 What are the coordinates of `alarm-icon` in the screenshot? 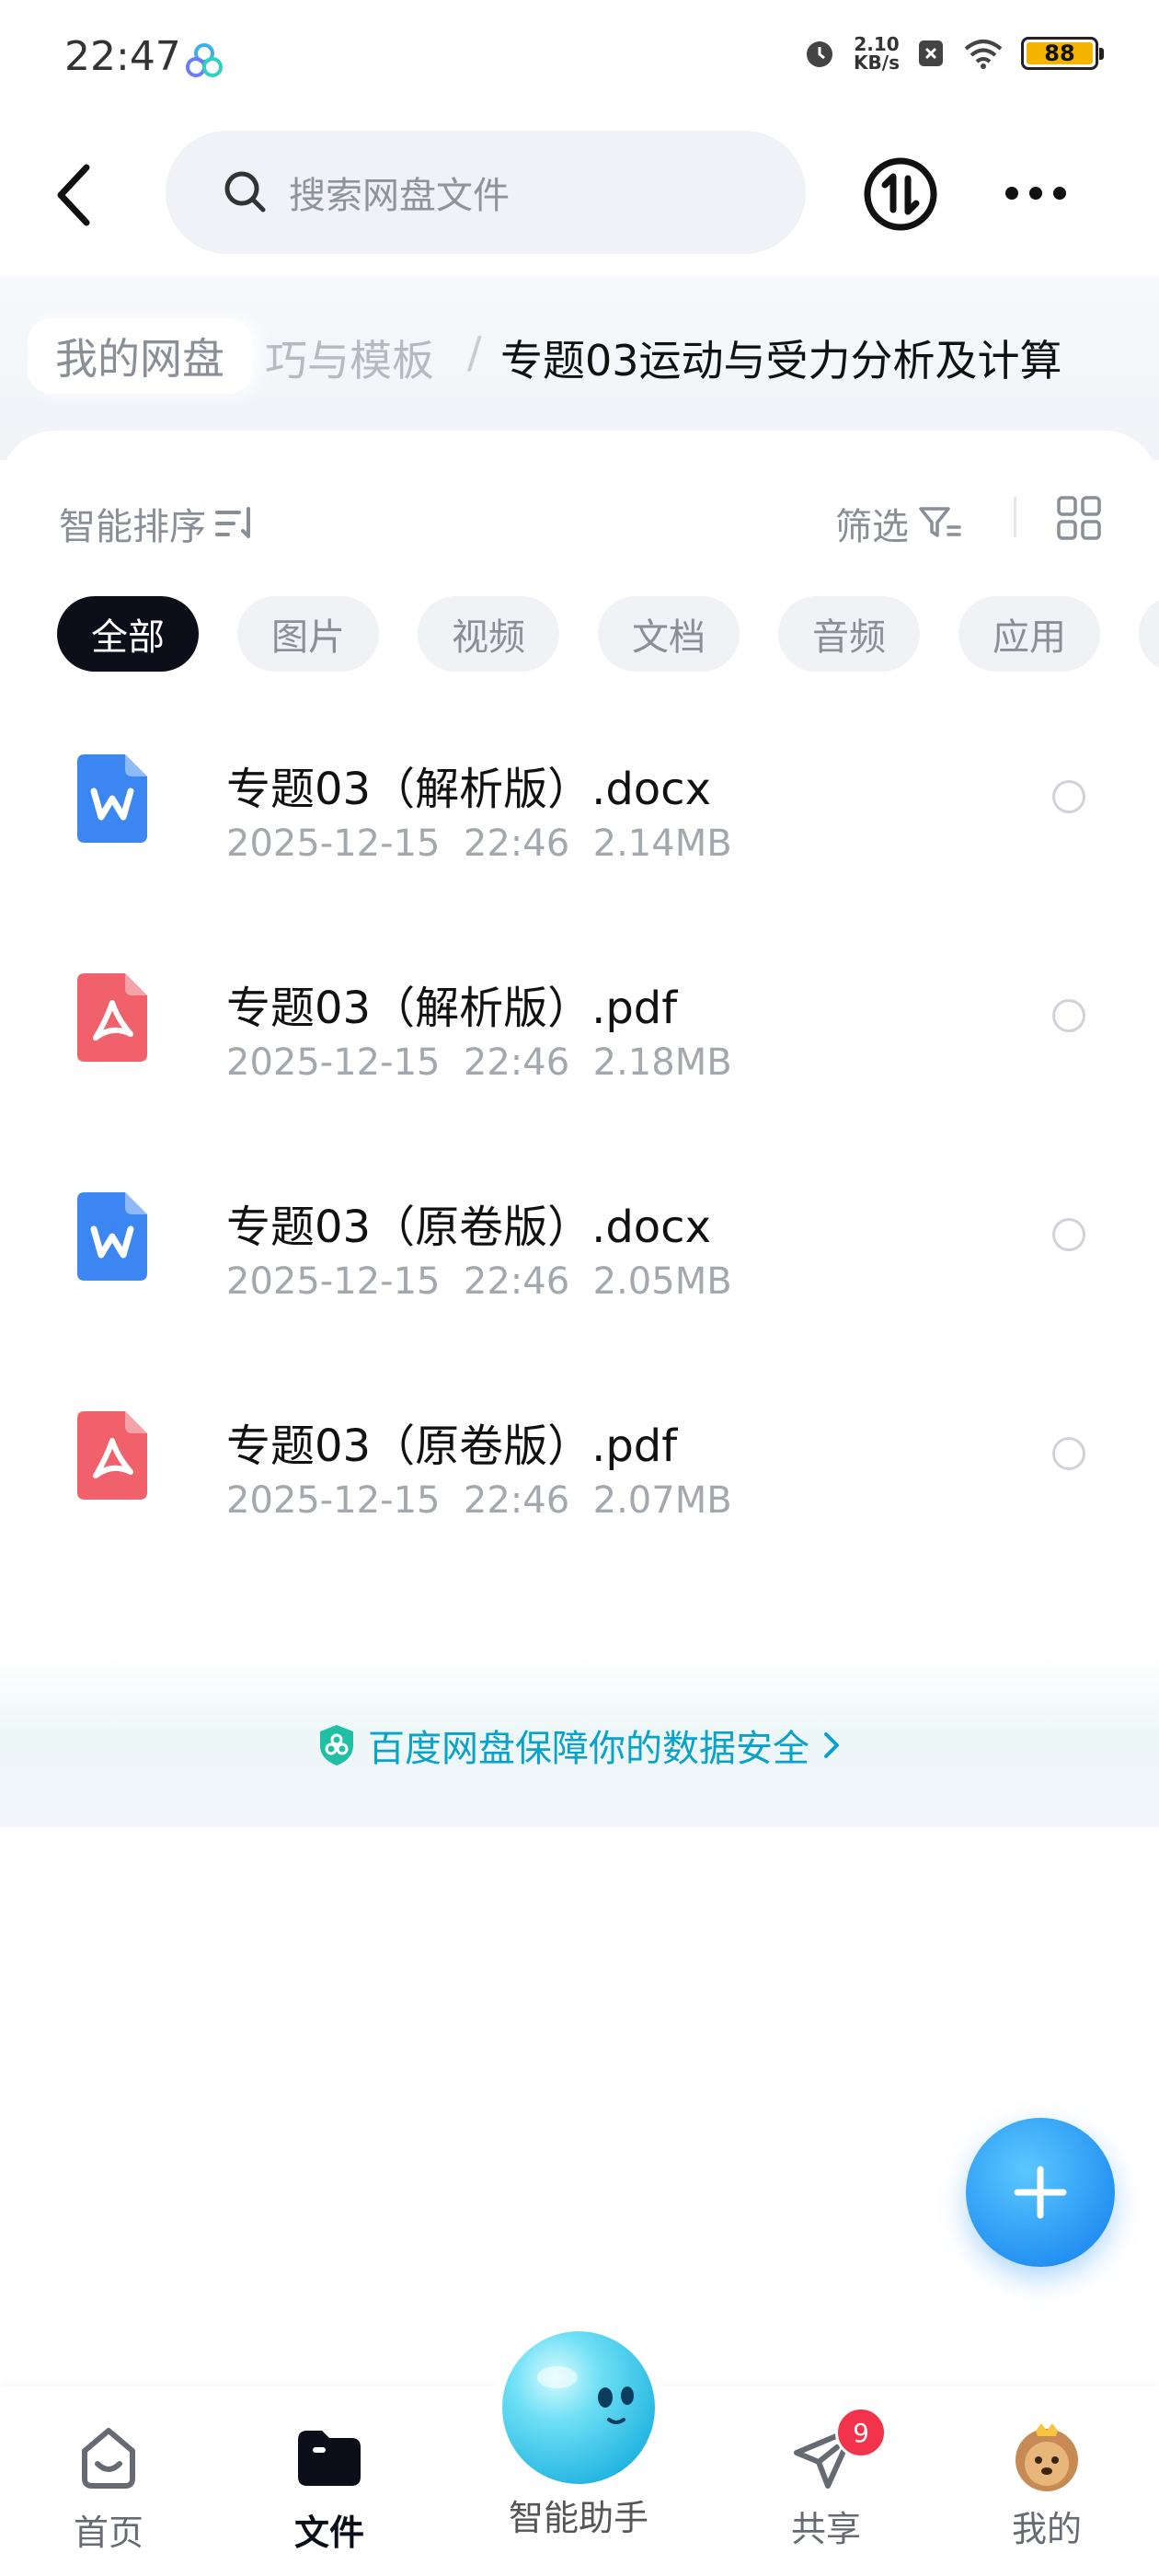 It's located at (820, 54).